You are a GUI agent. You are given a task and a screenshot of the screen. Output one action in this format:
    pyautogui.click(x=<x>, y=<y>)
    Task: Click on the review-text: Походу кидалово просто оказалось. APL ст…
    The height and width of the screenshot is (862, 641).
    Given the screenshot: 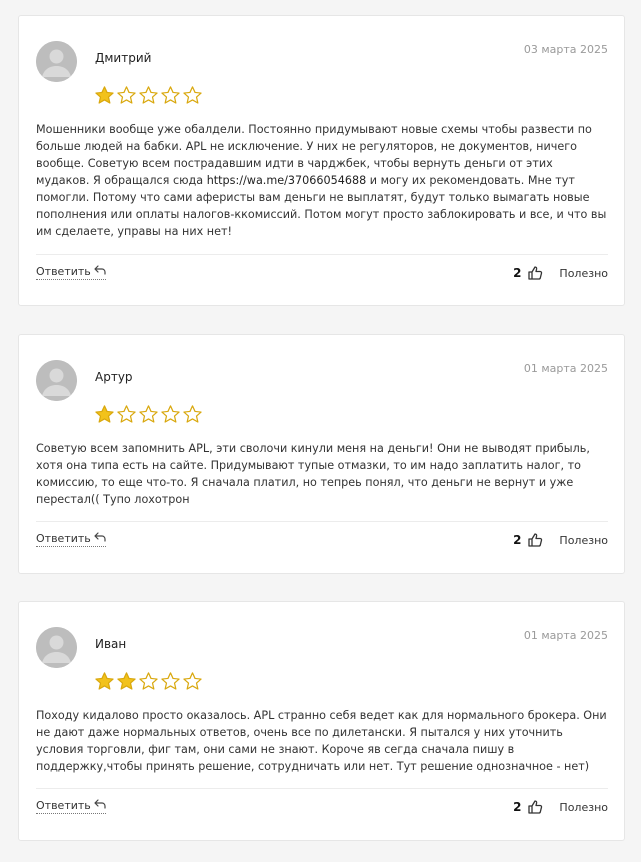 What is the action you would take?
    pyautogui.click(x=321, y=741)
    